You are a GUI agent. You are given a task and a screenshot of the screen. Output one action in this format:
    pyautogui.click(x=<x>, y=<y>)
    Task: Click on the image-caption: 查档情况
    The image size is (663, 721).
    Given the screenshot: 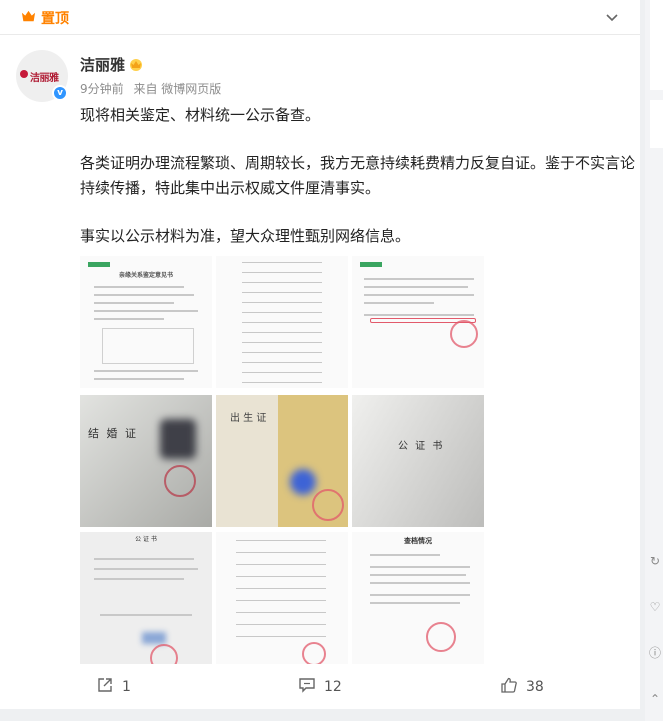 What is the action you would take?
    pyautogui.click(x=418, y=541)
    